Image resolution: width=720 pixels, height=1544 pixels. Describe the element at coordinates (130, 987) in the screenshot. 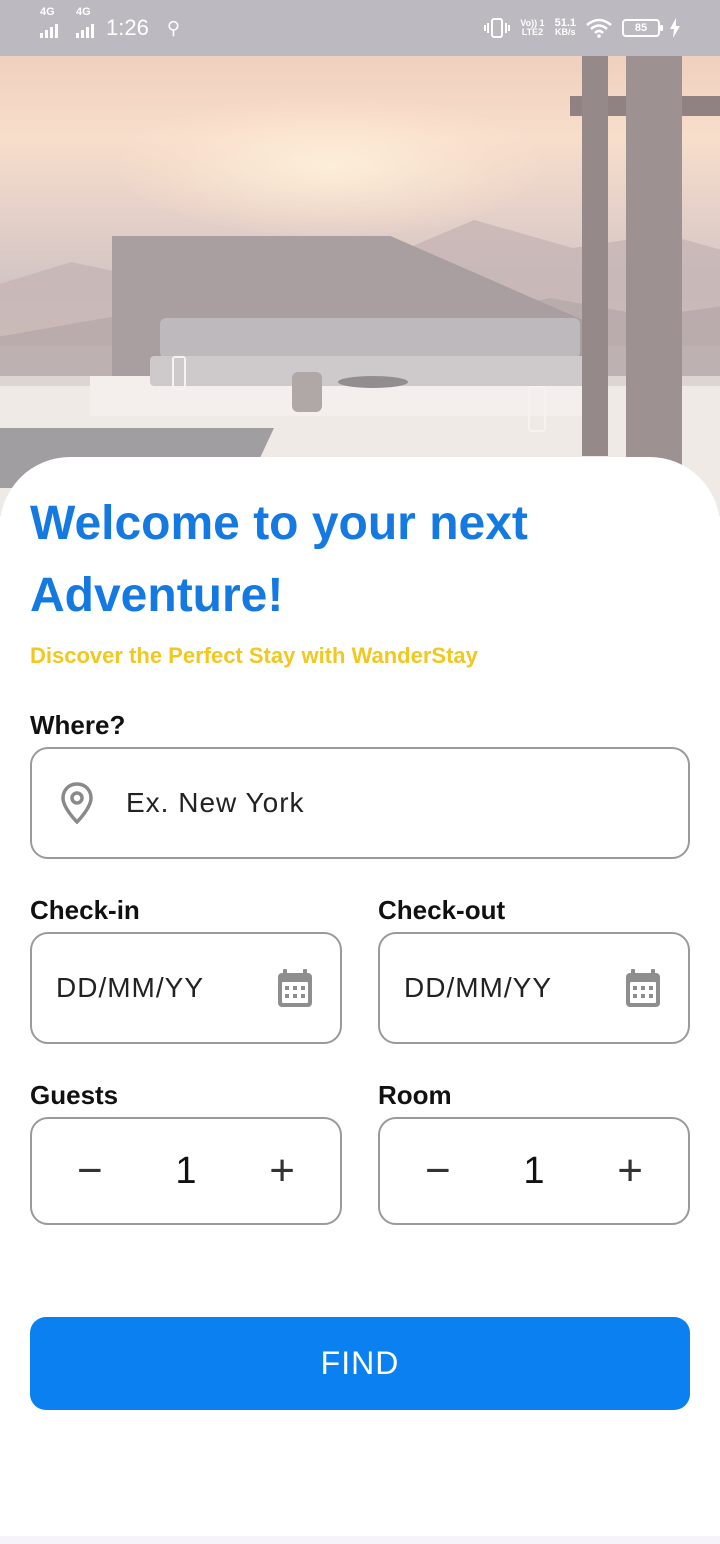

I see `checkin-placeholder: DD/MM/YY` at that location.